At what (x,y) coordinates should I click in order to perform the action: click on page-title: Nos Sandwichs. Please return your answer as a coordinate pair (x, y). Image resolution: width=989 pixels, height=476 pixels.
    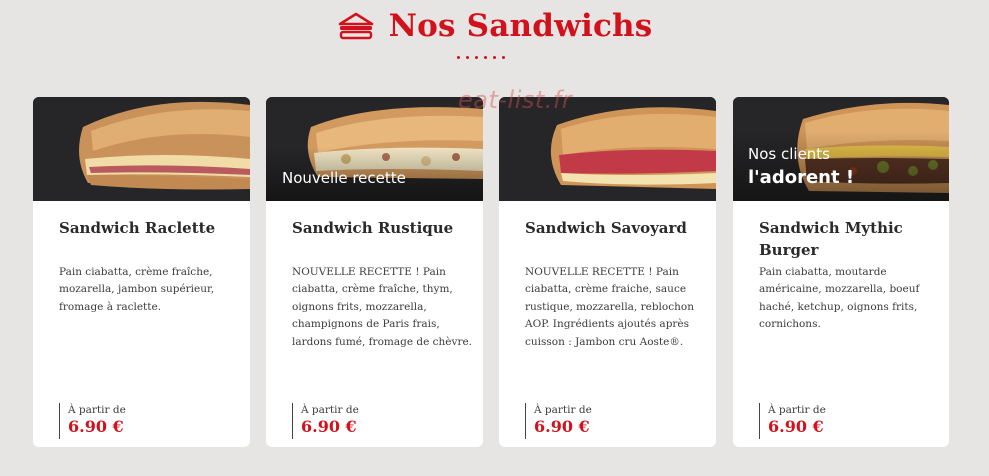
    Looking at the image, I should click on (520, 26).